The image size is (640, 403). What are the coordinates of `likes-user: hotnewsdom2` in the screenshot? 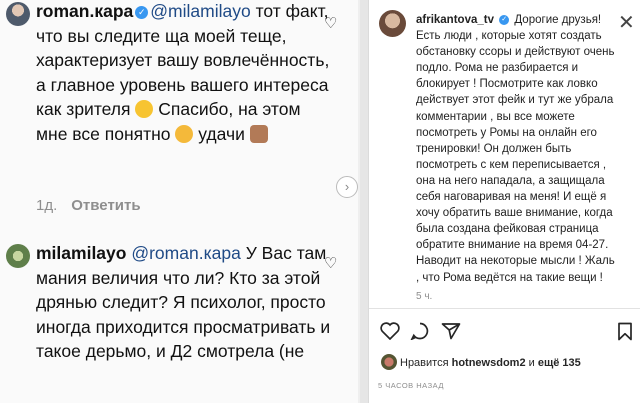 It's located at (489, 363).